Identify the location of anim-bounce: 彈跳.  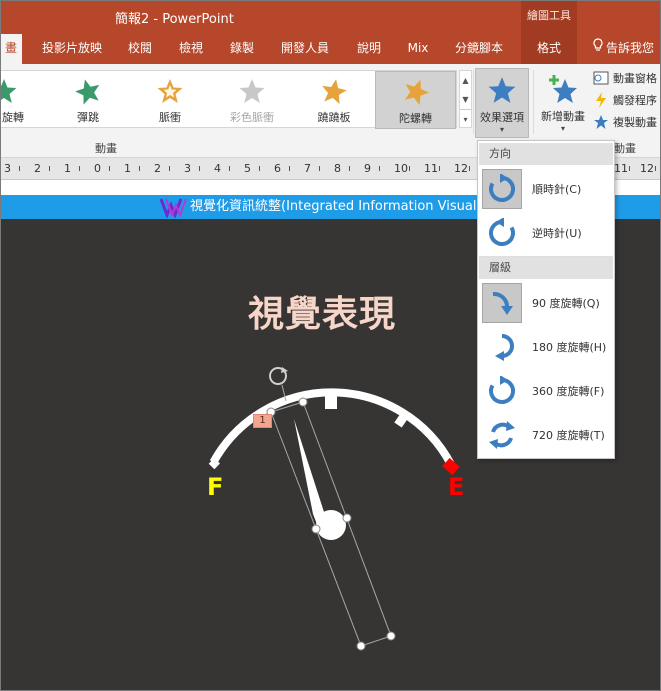
(88, 100).